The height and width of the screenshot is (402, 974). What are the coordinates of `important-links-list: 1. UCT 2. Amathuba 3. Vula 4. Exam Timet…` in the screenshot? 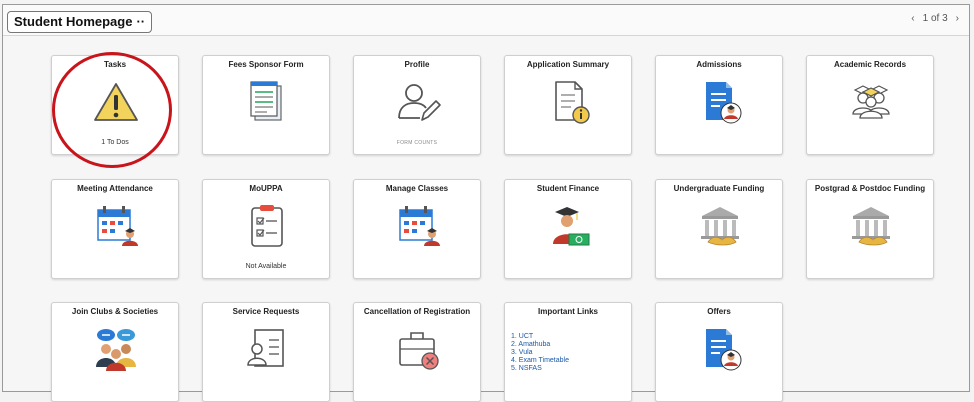 It's located at (540, 353).